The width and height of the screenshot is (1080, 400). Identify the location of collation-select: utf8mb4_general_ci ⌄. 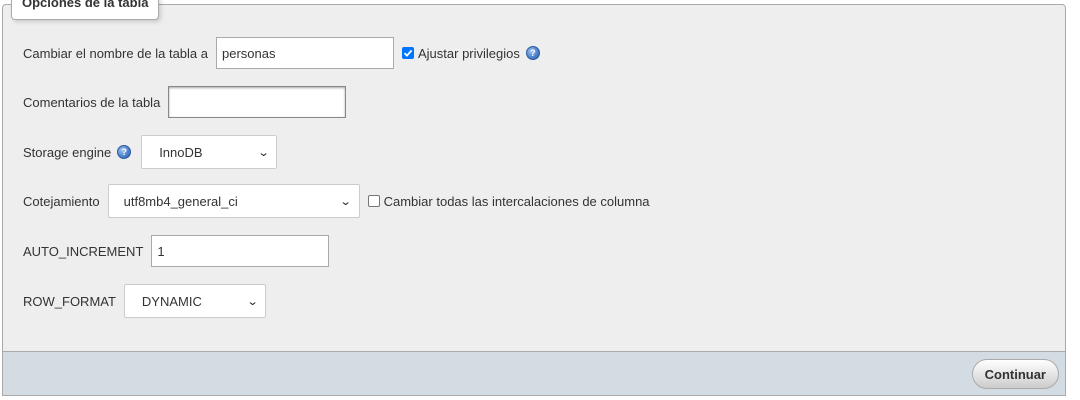
(233, 201).